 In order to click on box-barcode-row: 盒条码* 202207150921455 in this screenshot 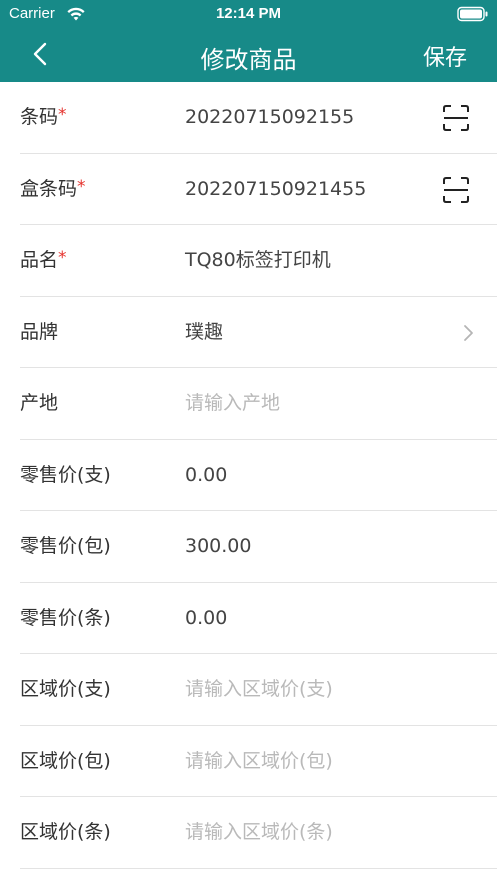, I will do `click(248, 190)`.